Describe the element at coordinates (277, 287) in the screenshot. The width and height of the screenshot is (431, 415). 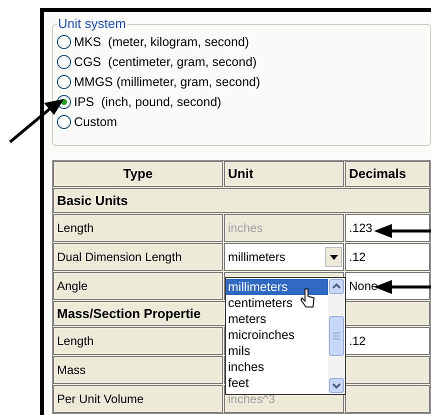
I see `list-option: millimeters` at that location.